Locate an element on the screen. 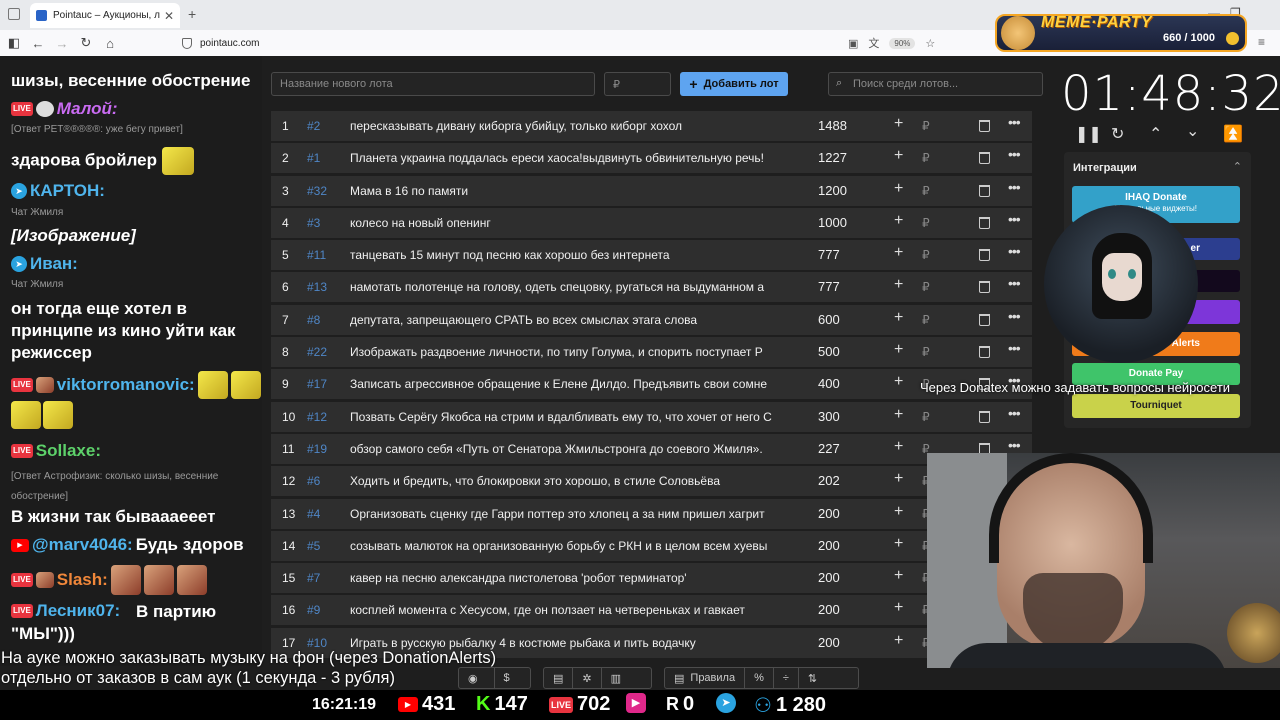 The width and height of the screenshot is (1280, 720). sidebar-icon: ◧ is located at coordinates (14, 43).